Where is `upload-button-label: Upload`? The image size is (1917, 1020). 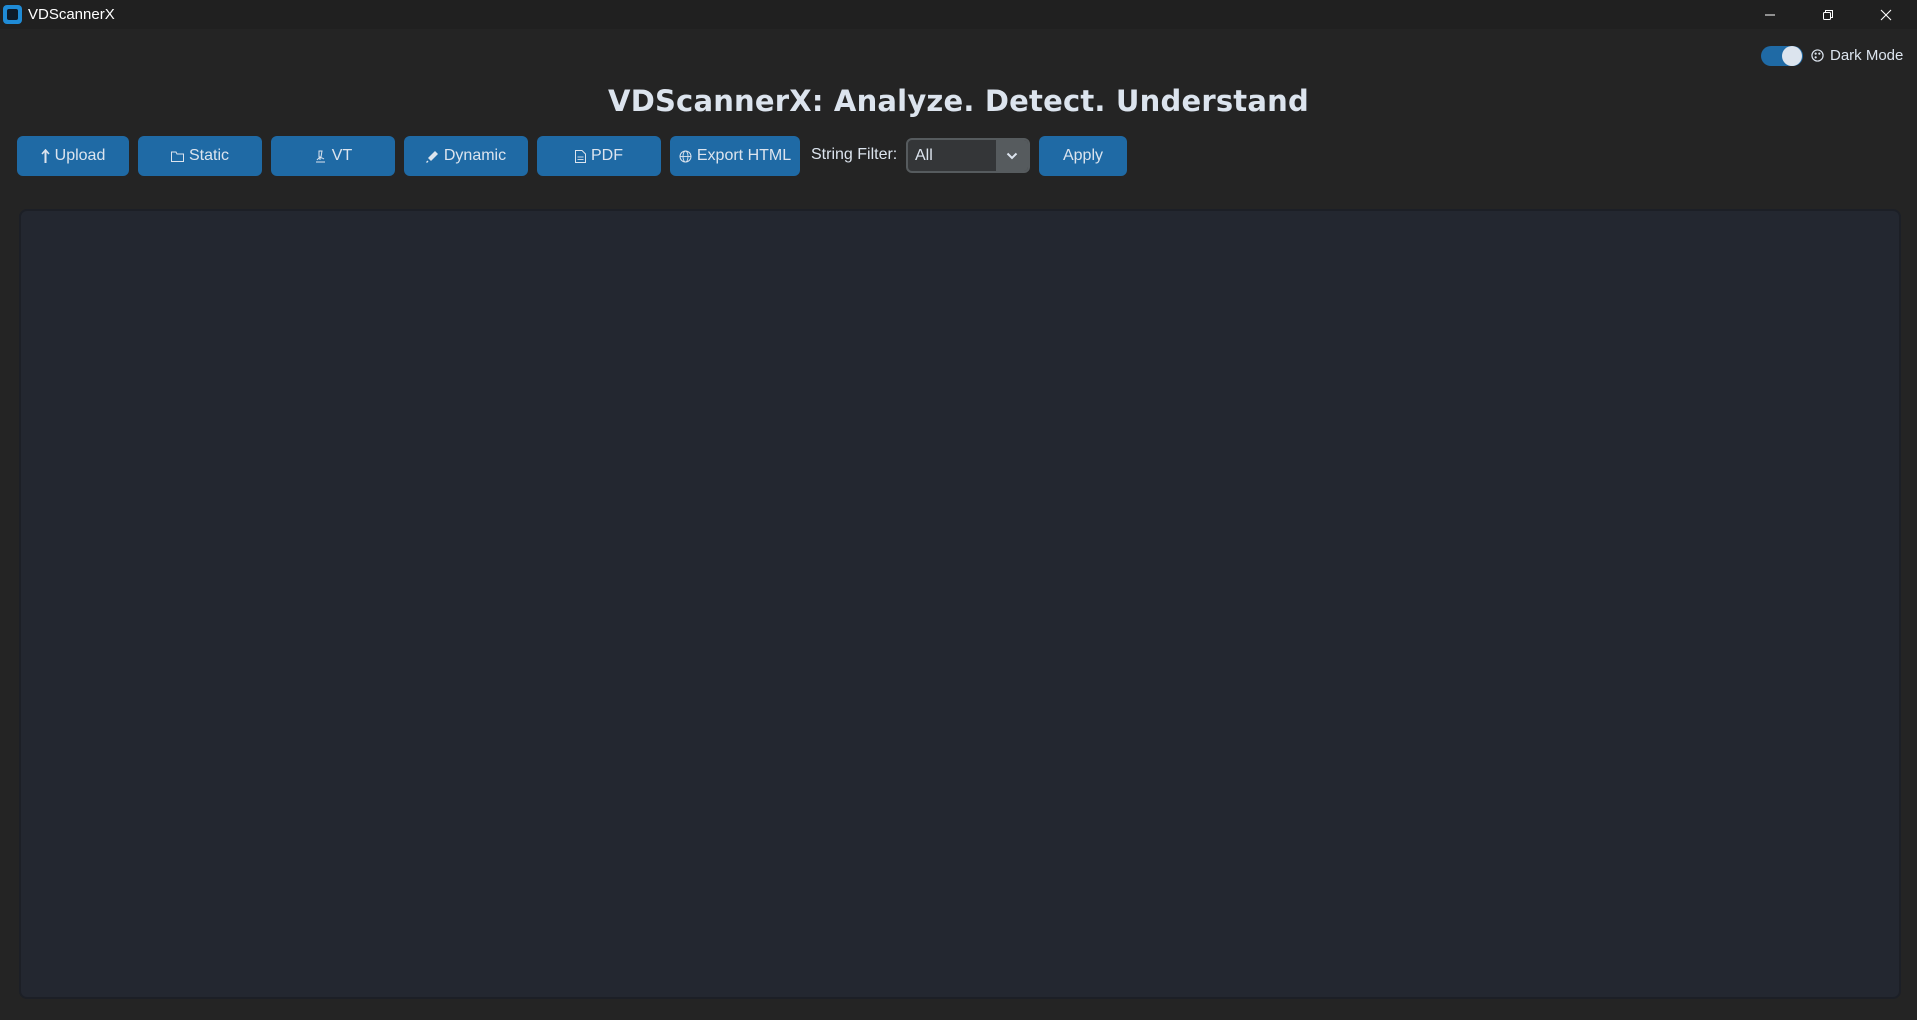
upload-button-label: Upload is located at coordinates (80, 155).